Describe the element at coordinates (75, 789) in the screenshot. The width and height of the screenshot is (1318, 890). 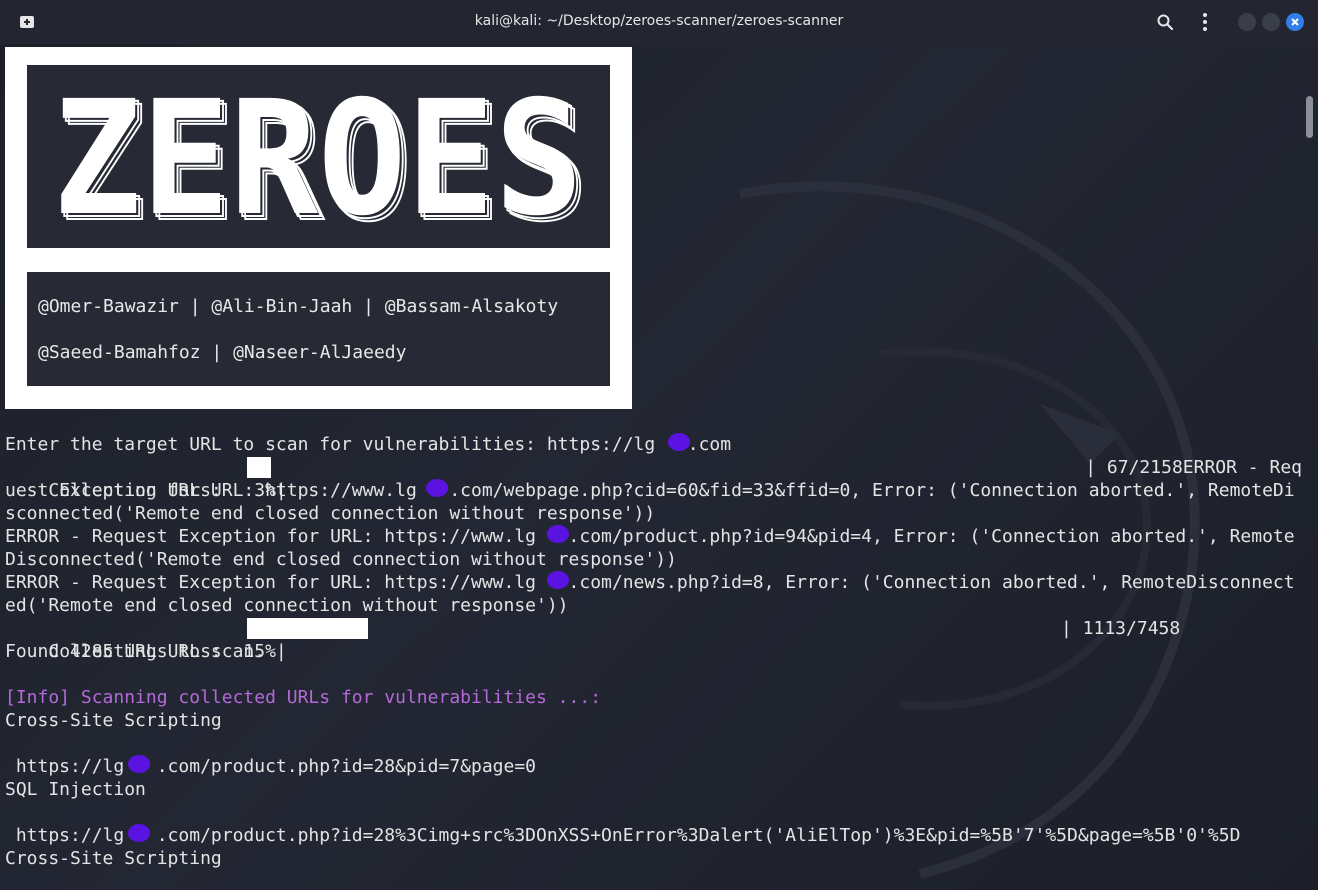
I see `vulnerability-type: SQL Injection` at that location.